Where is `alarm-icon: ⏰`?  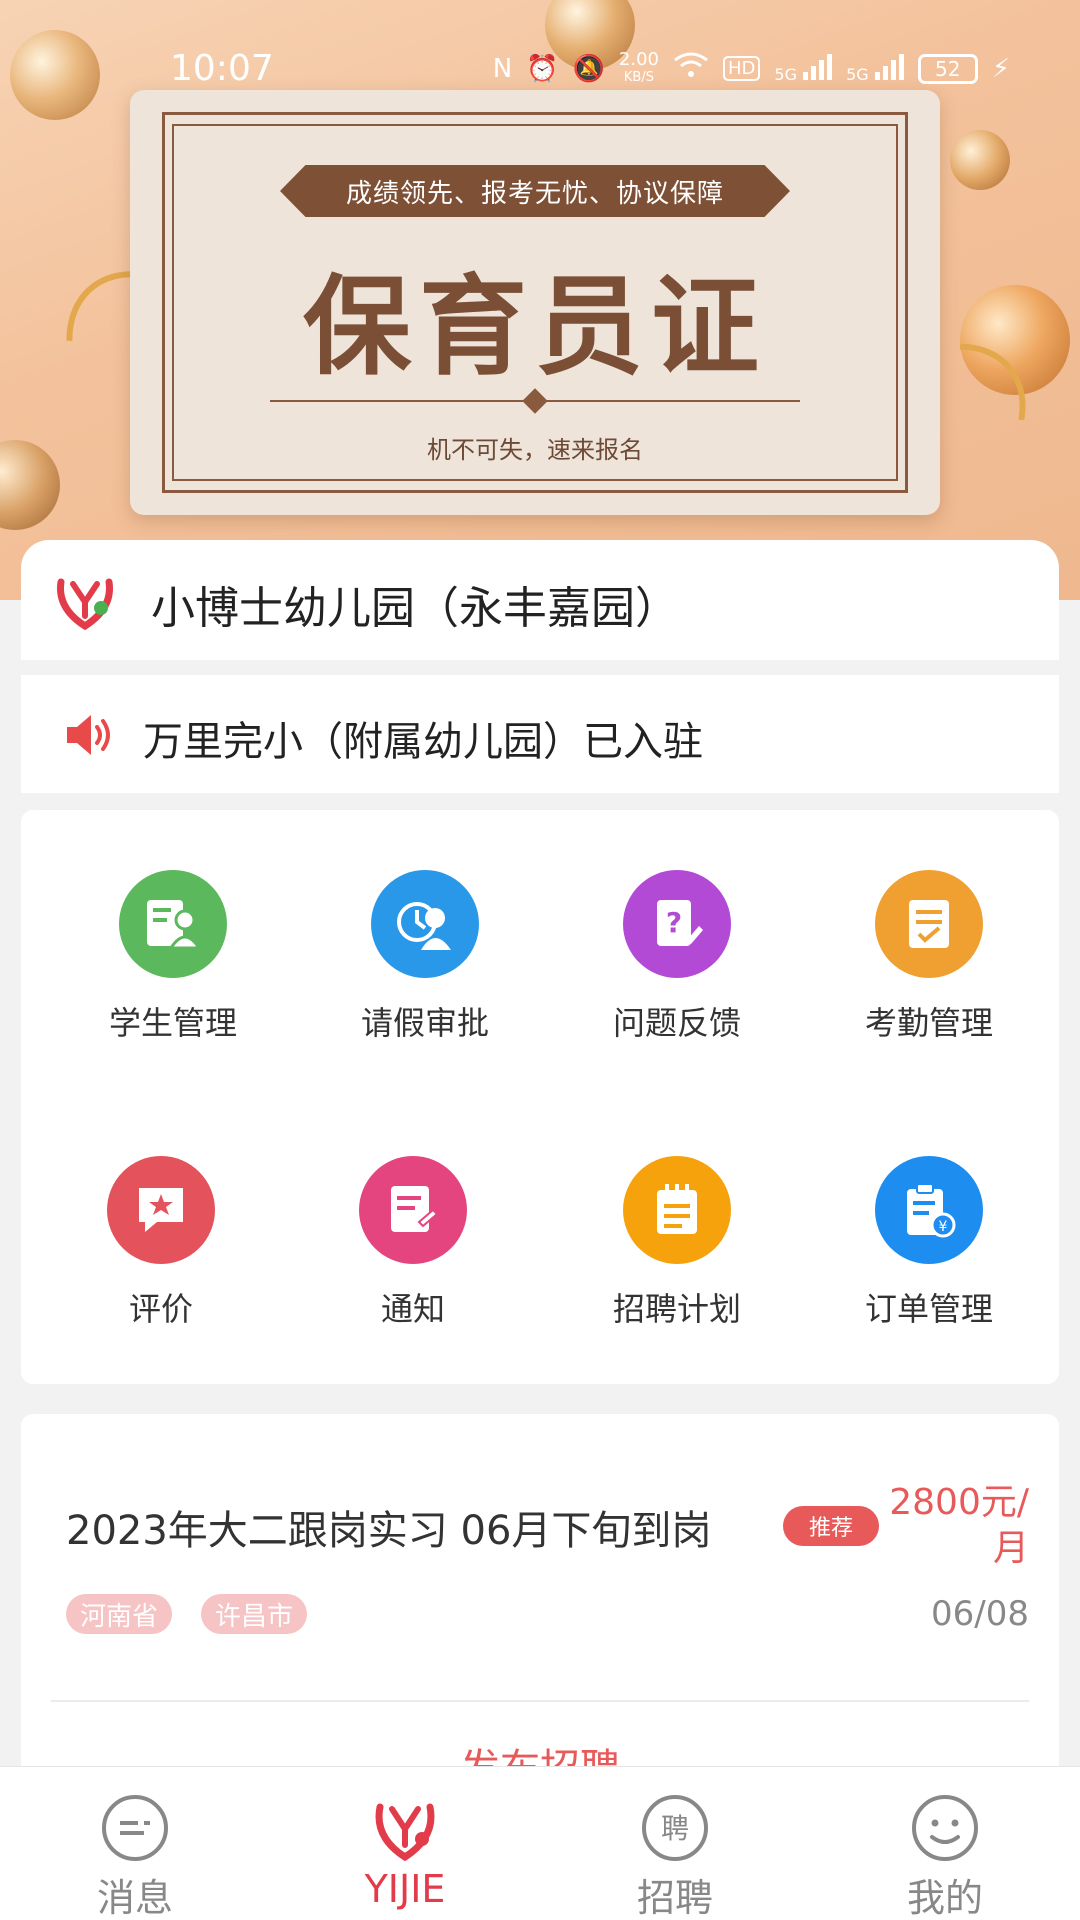 alarm-icon: ⏰ is located at coordinates (542, 68).